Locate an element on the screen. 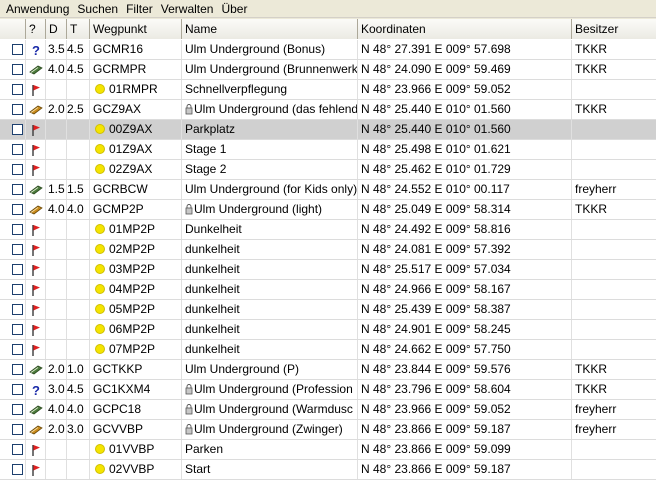 Image resolution: width=656 pixels, height=480 pixels. row-waypoint: 01RMPR is located at coordinates (133, 89).